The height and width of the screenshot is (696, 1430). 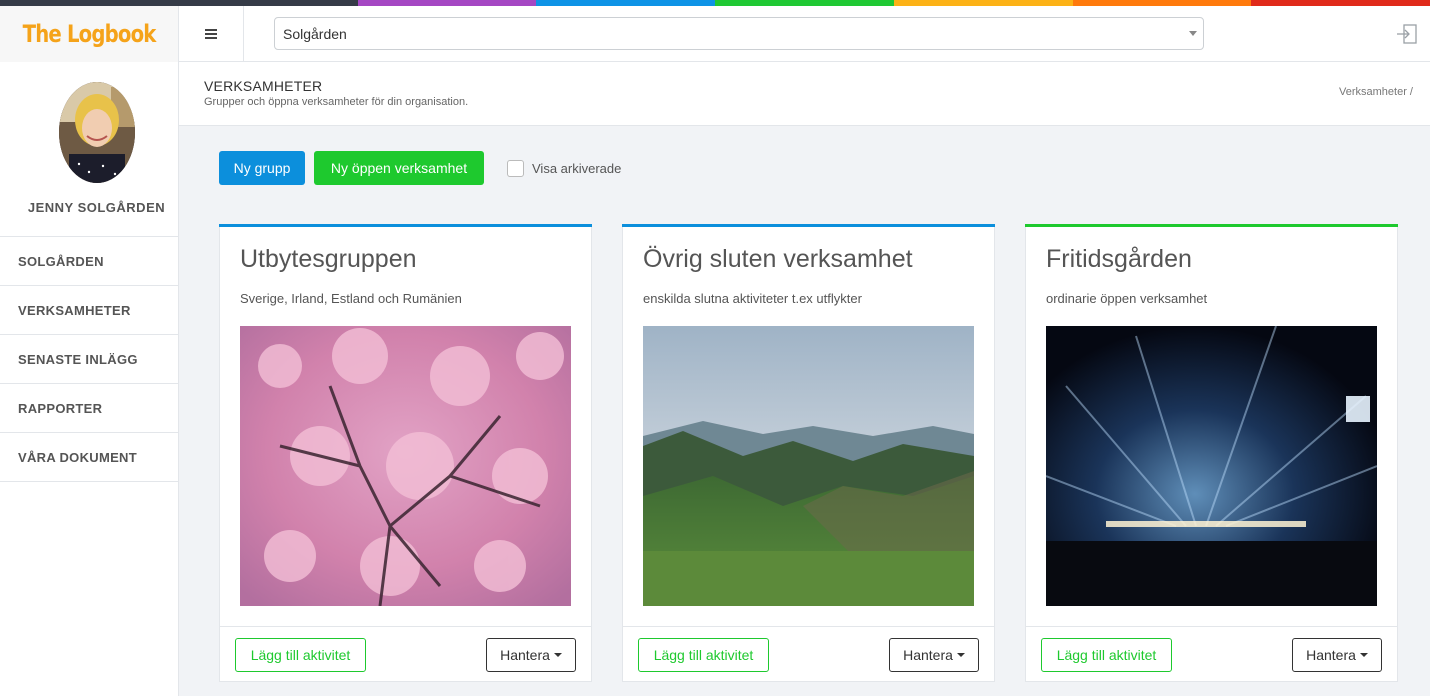 What do you see at coordinates (399, 168) in the screenshot?
I see `new-open-activity-button: Ny öppen verksamhet` at bounding box center [399, 168].